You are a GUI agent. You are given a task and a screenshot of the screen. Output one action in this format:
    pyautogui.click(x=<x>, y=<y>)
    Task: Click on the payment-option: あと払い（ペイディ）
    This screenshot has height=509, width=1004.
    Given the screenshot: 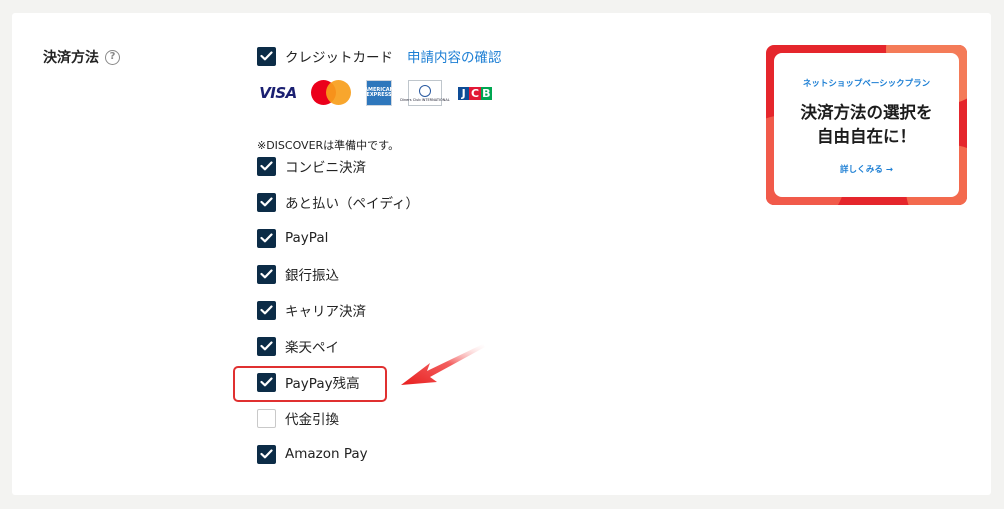 What is the action you would take?
    pyautogui.click(x=338, y=202)
    